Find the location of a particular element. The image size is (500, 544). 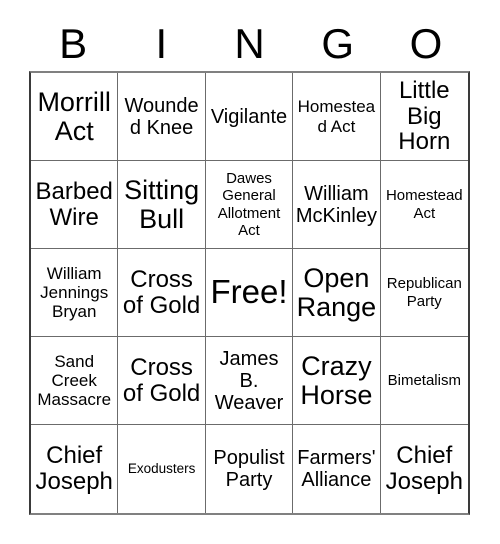

bingo-header-letter-o: O is located at coordinates (426, 43).